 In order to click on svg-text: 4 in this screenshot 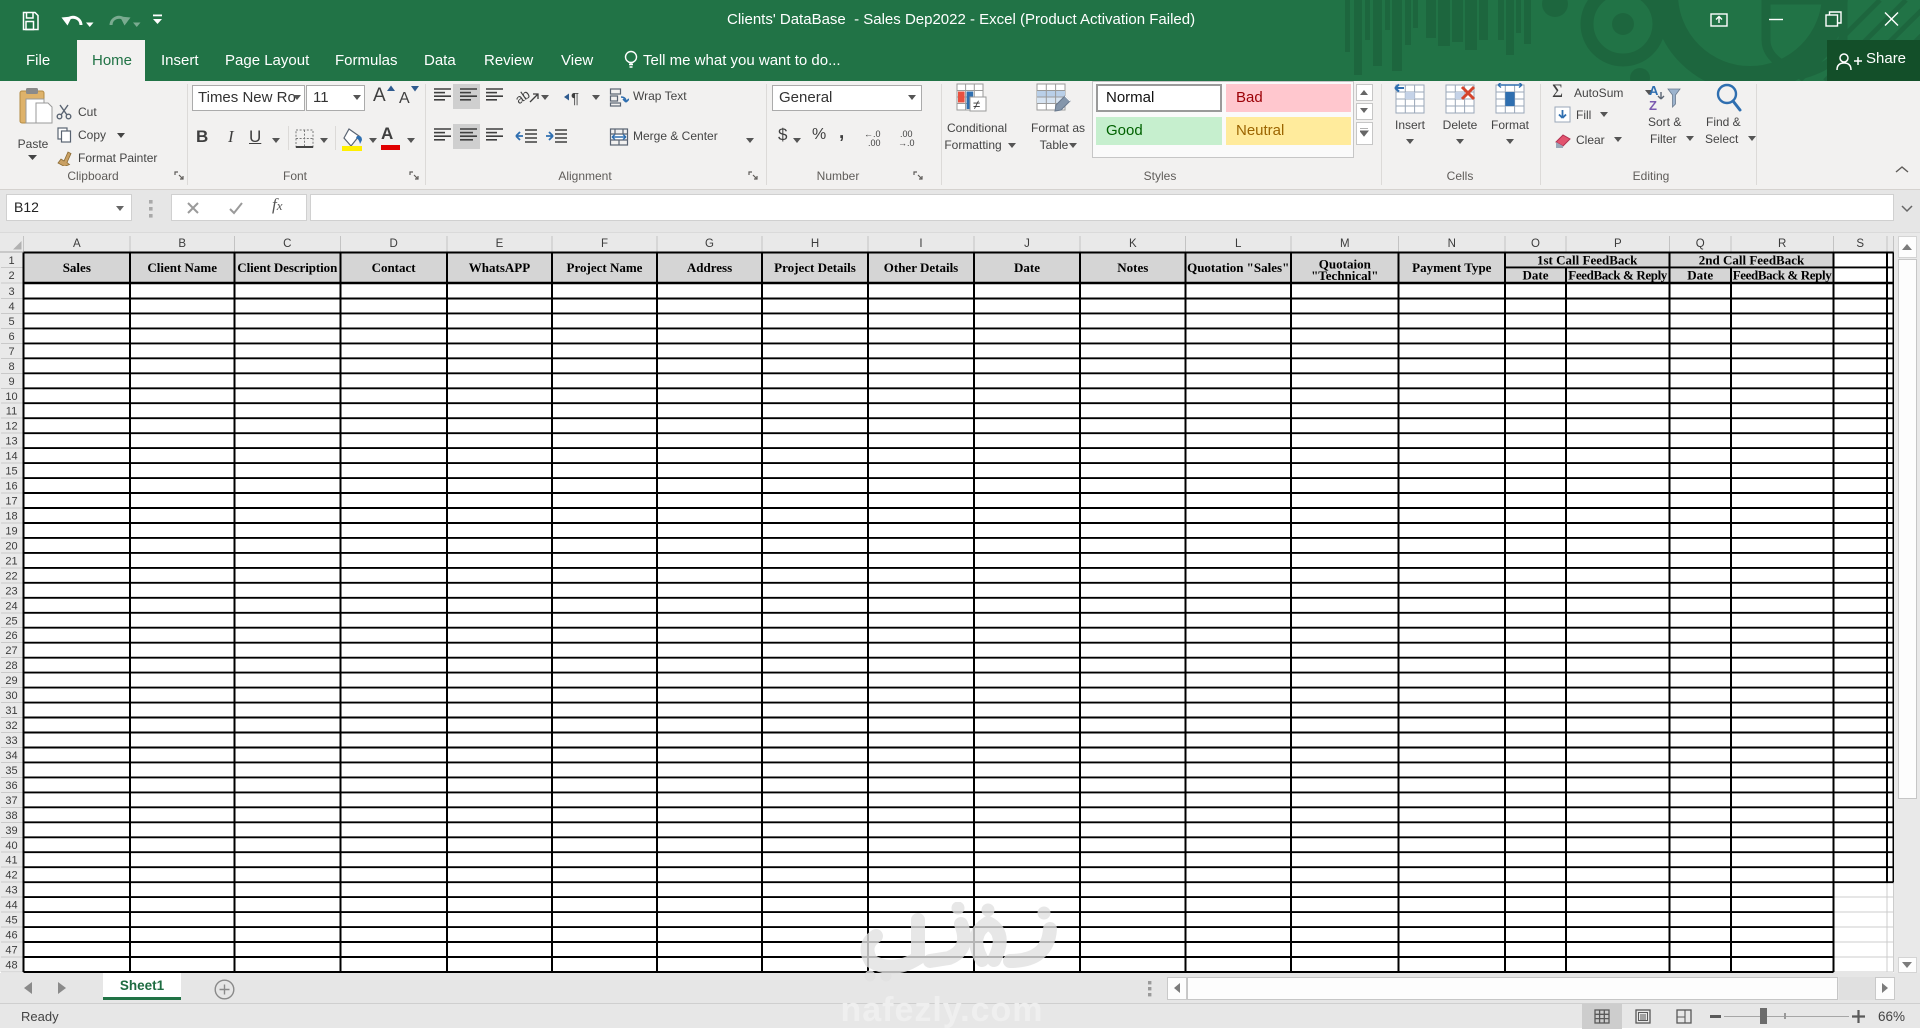, I will do `click(11, 307)`.